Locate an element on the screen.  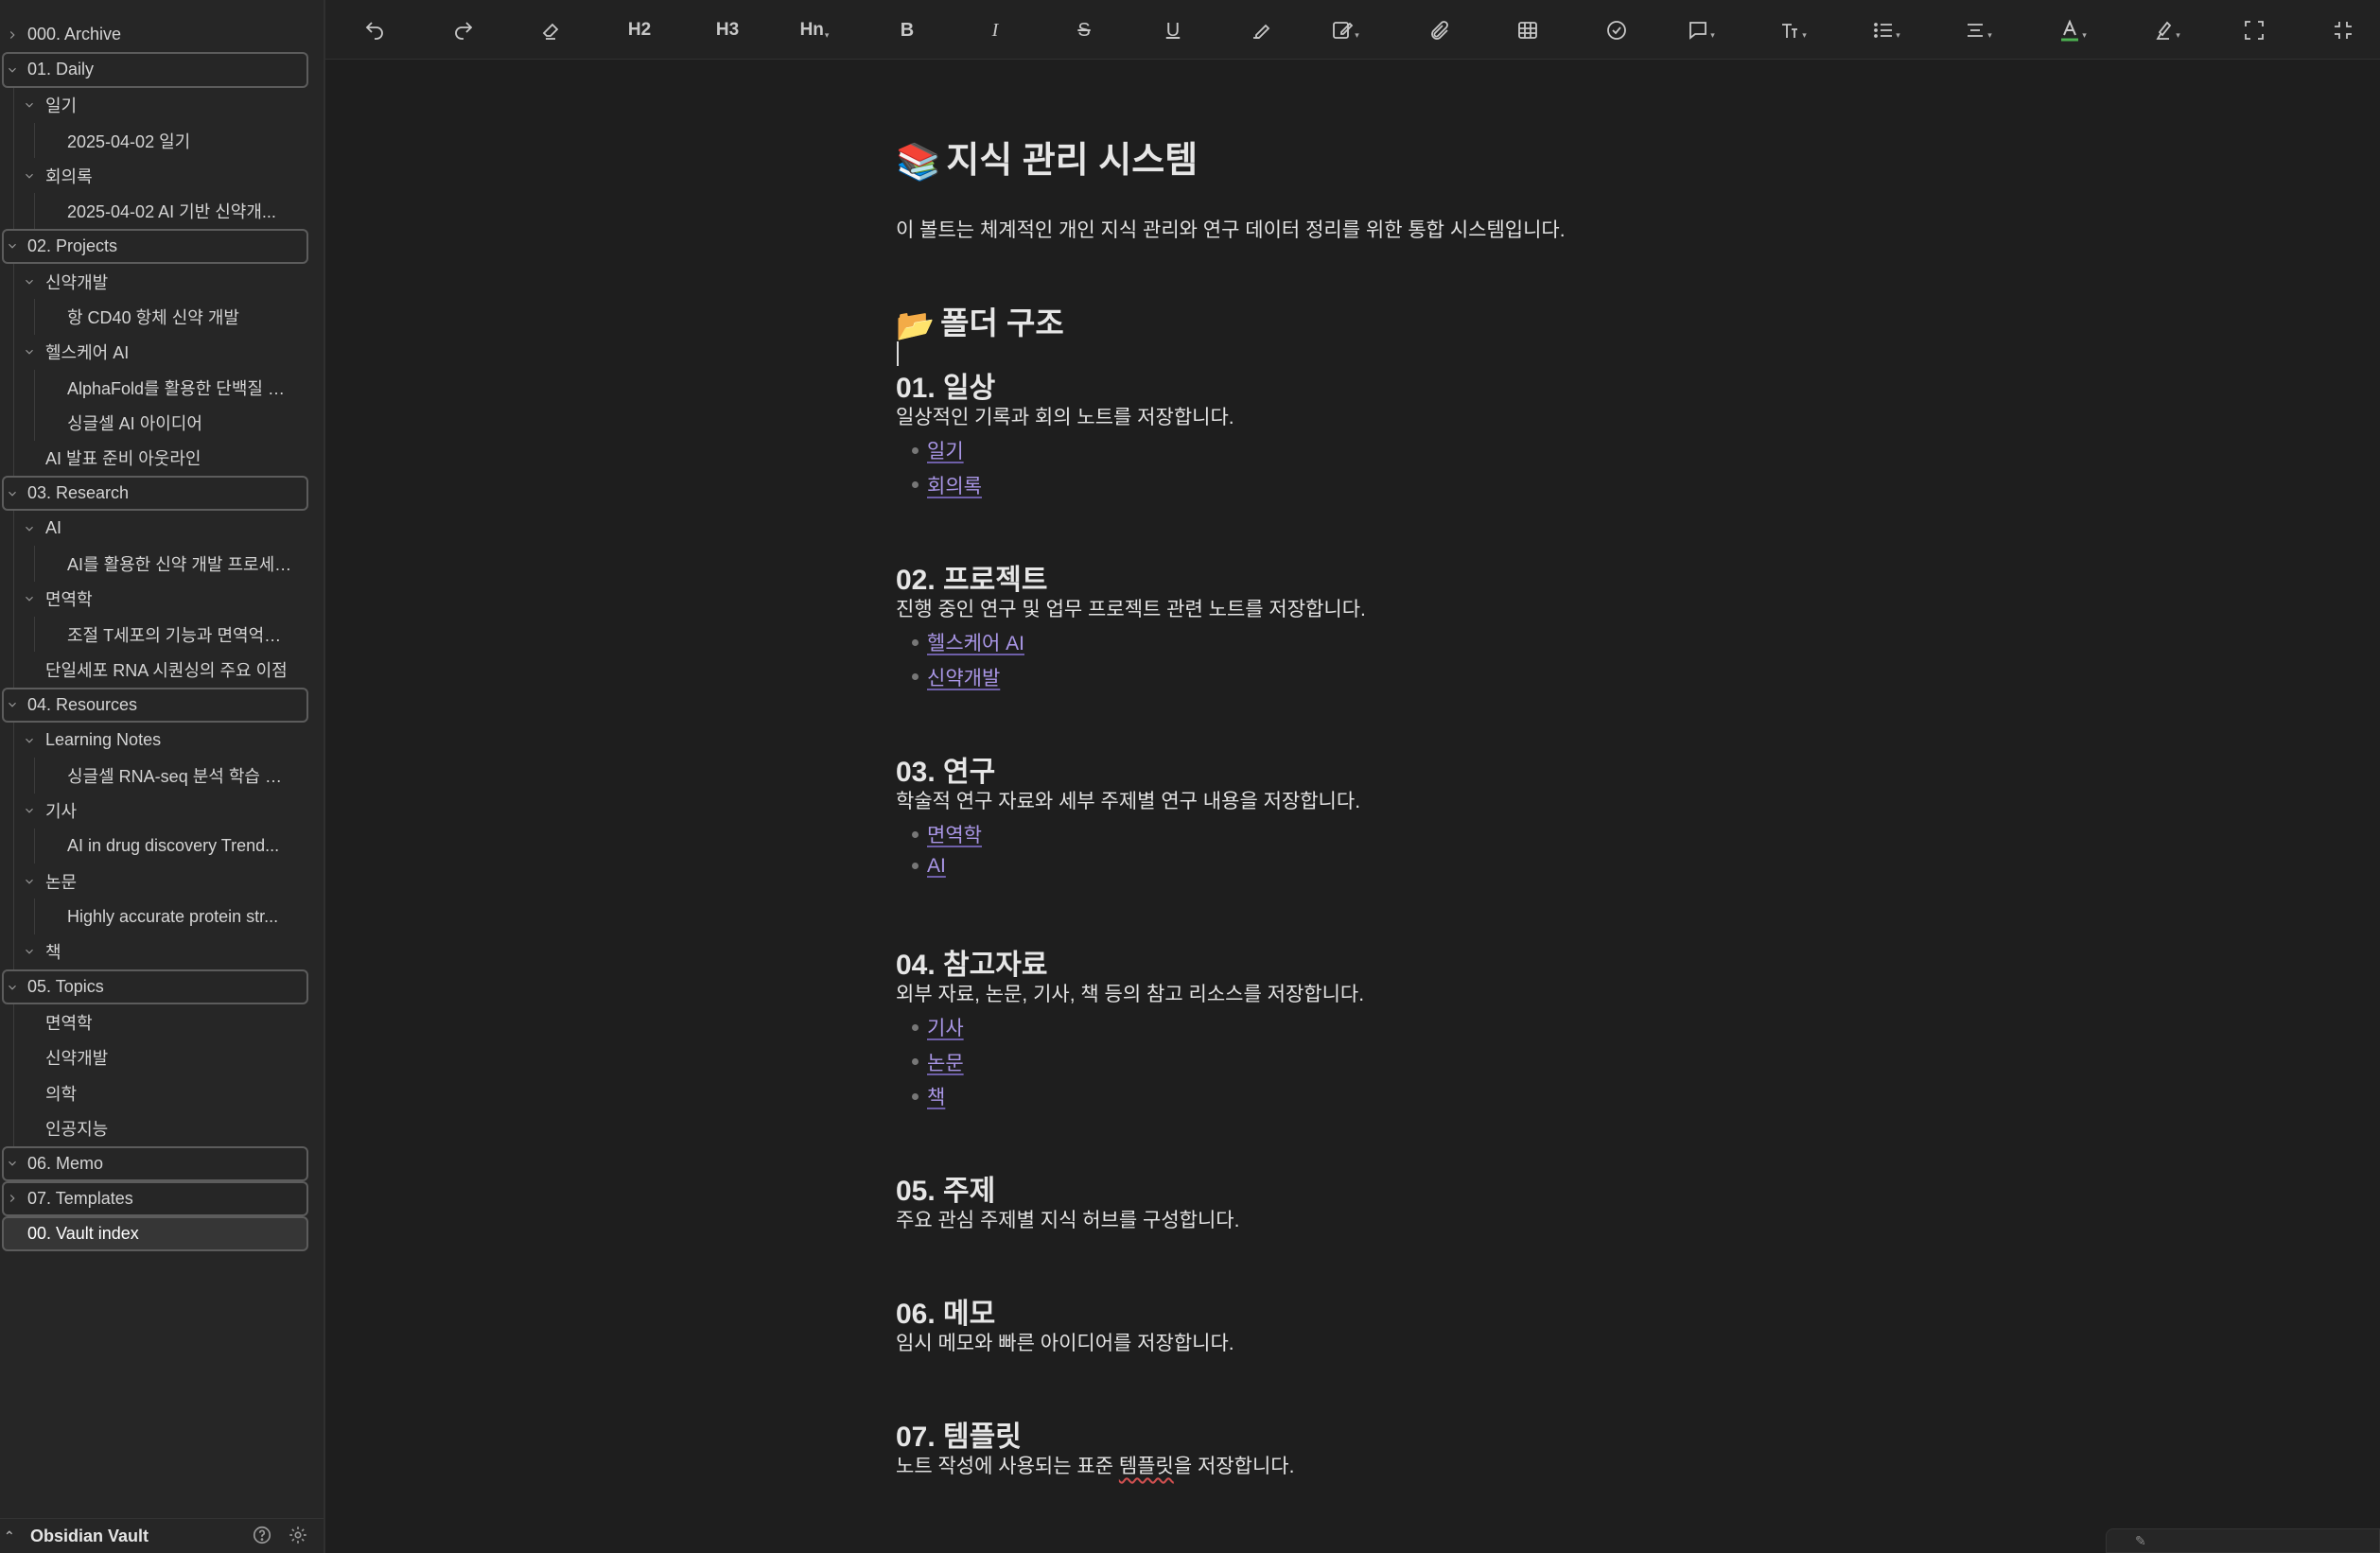
vault-switcher: ⌃ Obsidian Vault is located at coordinates (162, 1536).